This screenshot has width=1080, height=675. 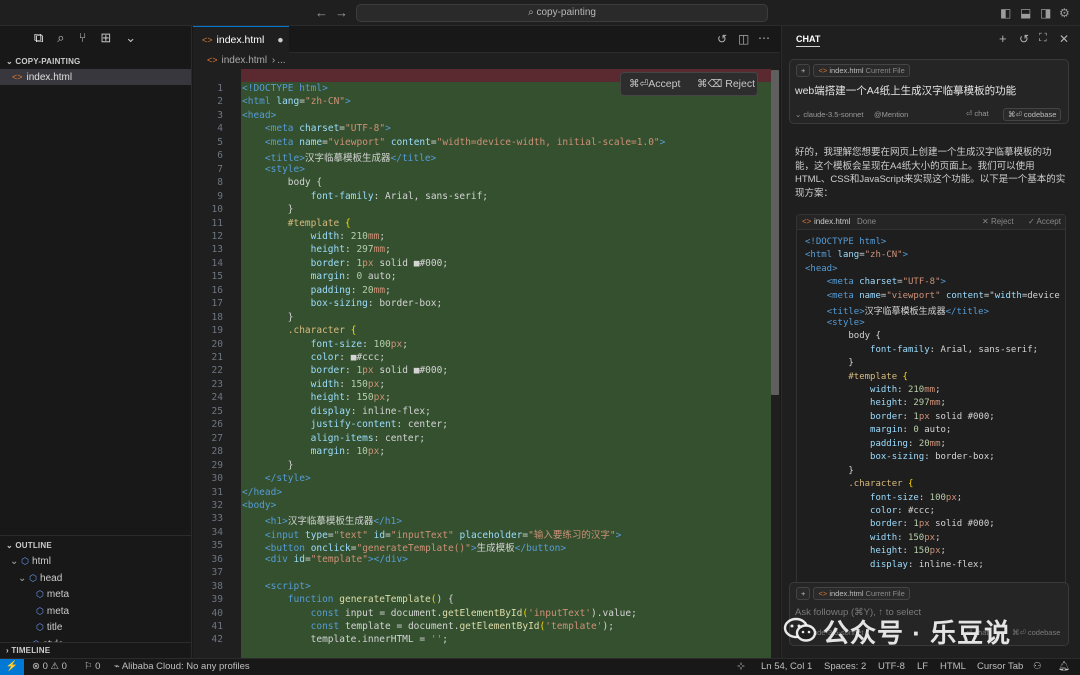 What do you see at coordinates (953, 667) in the screenshot?
I see `language-mode: HTML` at bounding box center [953, 667].